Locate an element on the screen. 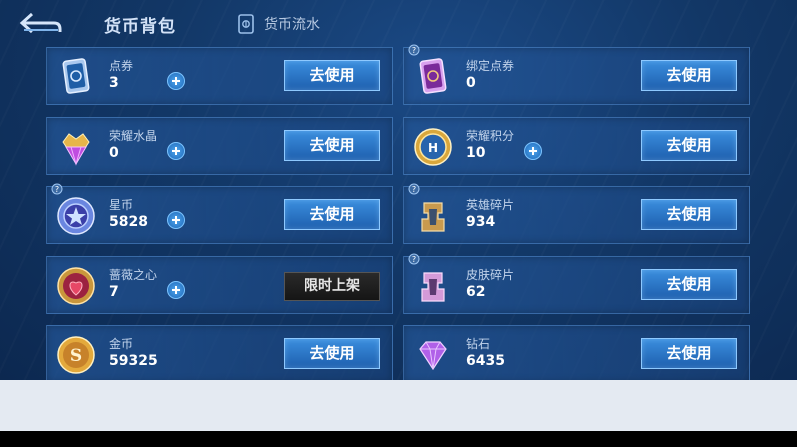 Image resolution: width=797 pixels, height=447 pixels. ledger-icon is located at coordinates (246, 24).